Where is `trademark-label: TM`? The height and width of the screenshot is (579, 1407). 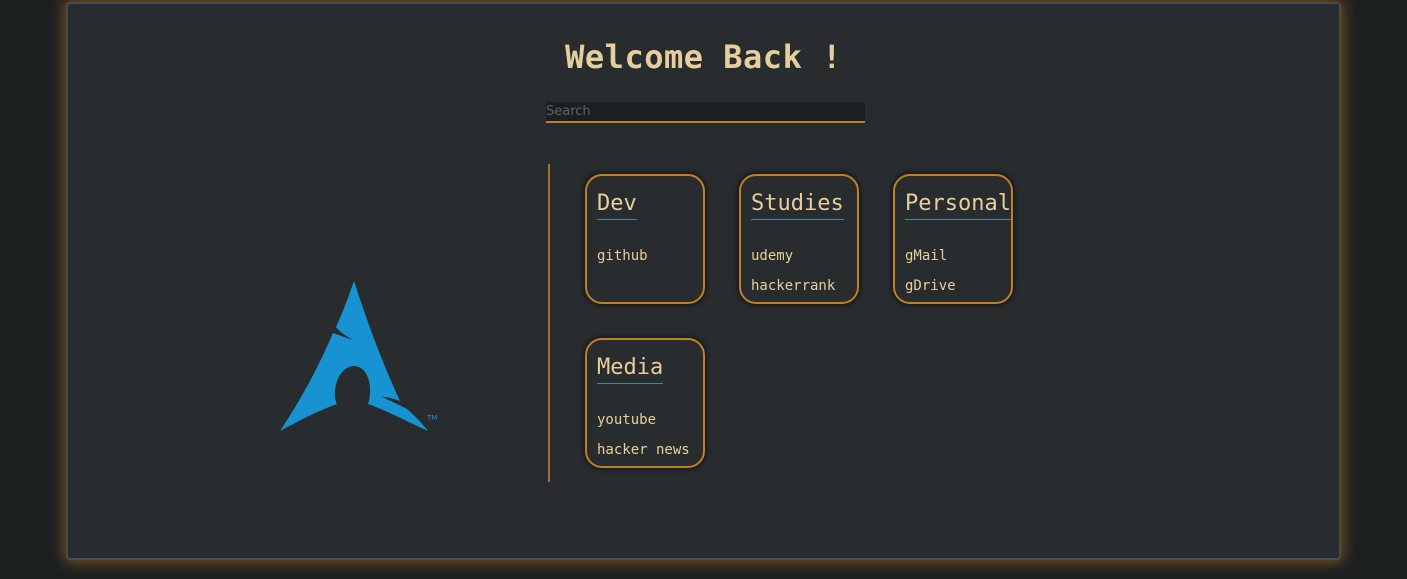 trademark-label: TM is located at coordinates (431, 418).